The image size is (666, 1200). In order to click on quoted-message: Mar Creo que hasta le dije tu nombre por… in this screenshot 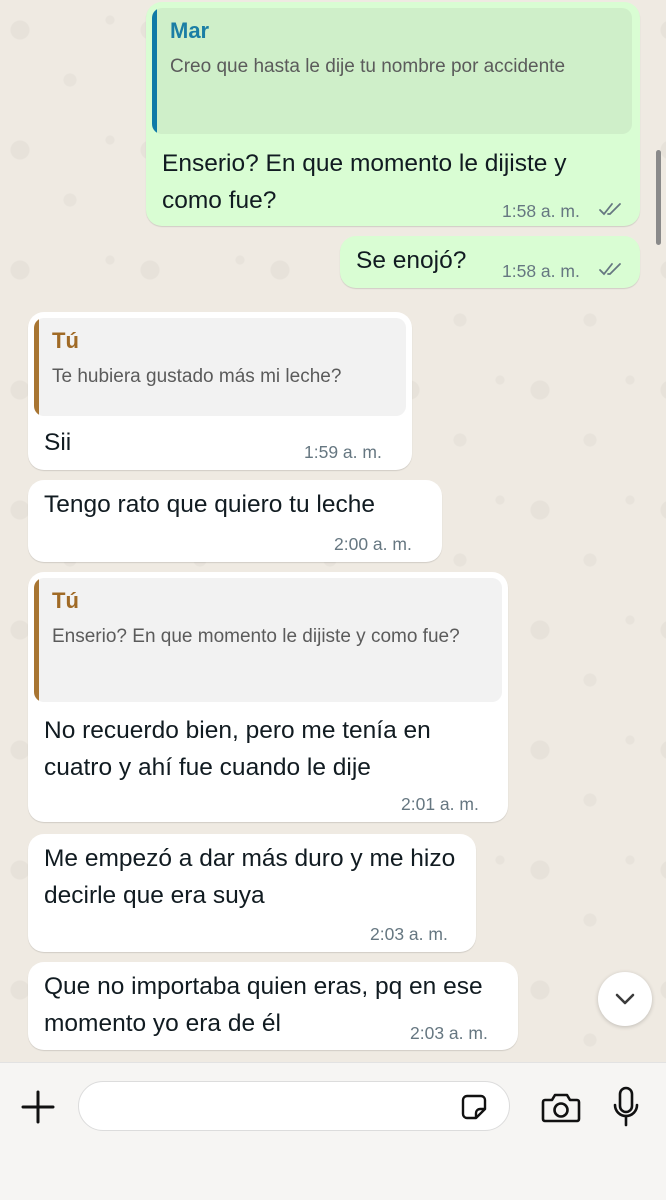, I will do `click(392, 71)`.